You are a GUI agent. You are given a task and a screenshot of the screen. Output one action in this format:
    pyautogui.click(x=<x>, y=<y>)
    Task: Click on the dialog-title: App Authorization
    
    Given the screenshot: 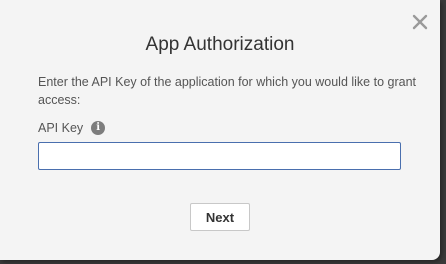 What is the action you would take?
    pyautogui.click(x=220, y=44)
    